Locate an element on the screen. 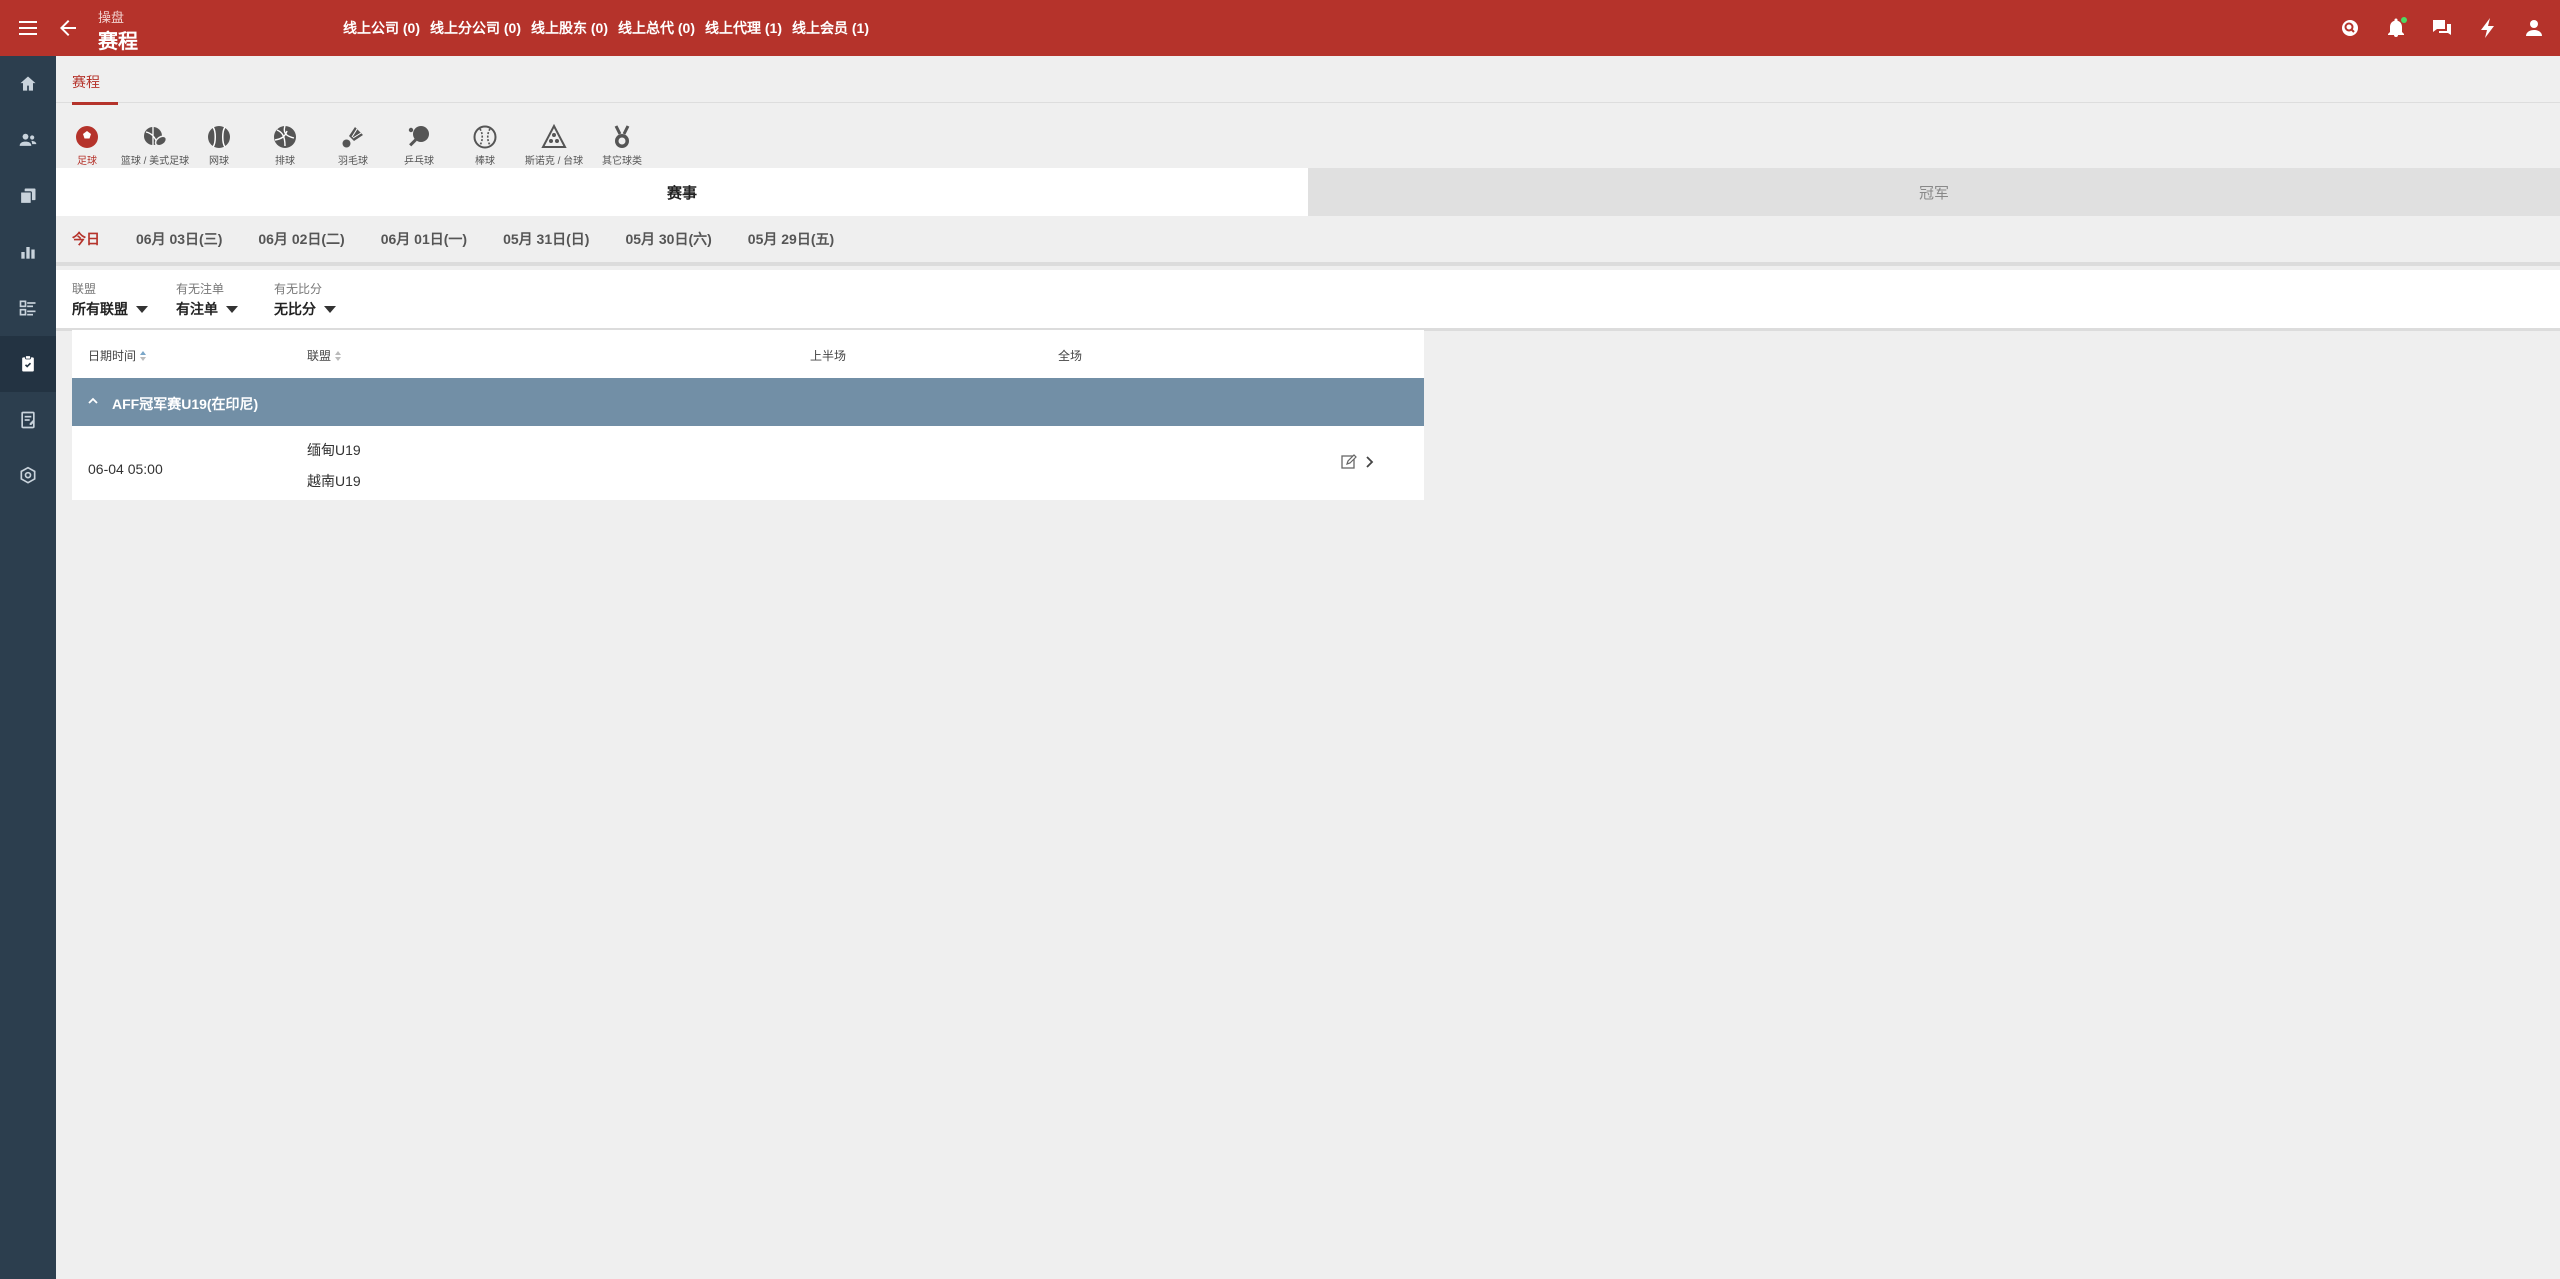 This screenshot has width=2560, height=1279. online-agent-link: 线上代理 (1) is located at coordinates (743, 28).